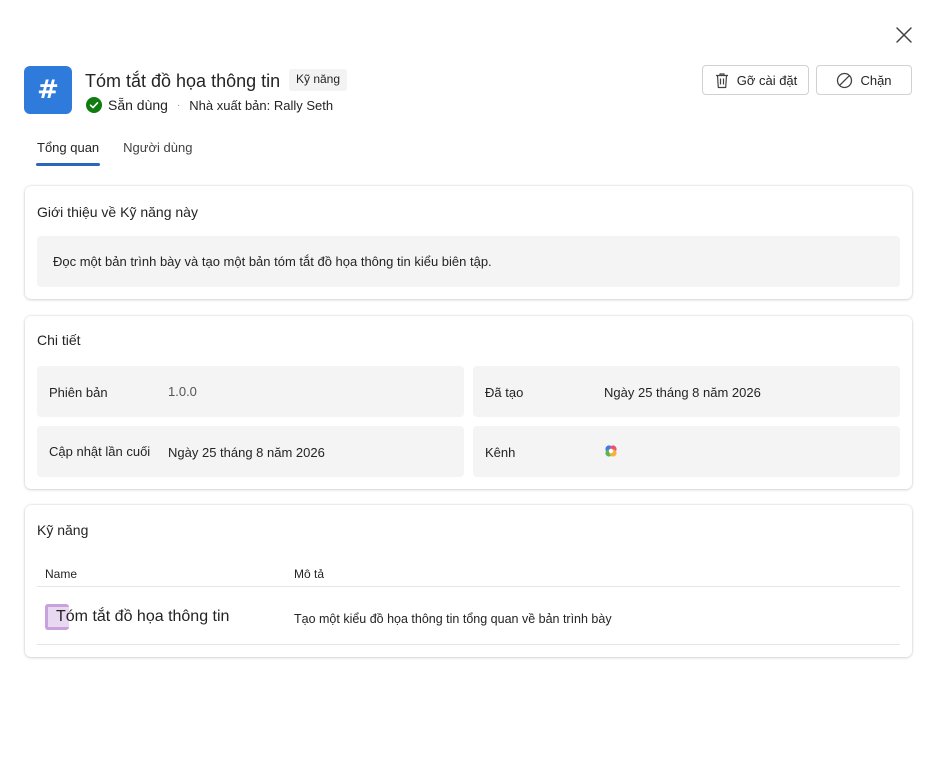 The image size is (936, 771). What do you see at coordinates (68, 153) in the screenshot?
I see `tab-overview: Tổng quan` at bounding box center [68, 153].